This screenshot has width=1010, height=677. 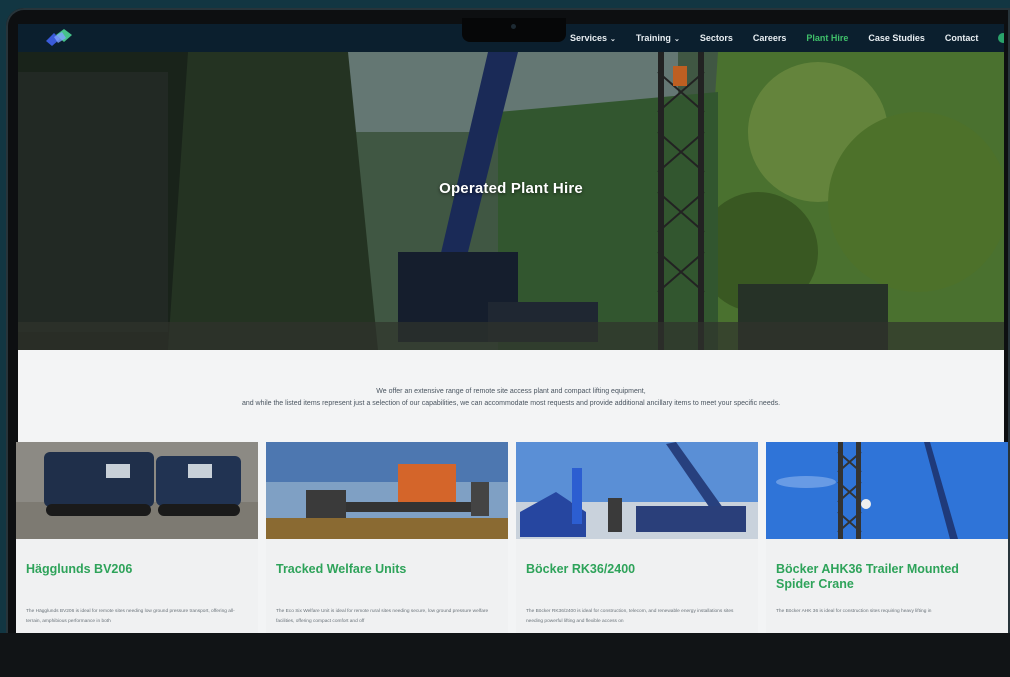 I want to click on nav-services: Services ⌄, so click(x=593, y=38).